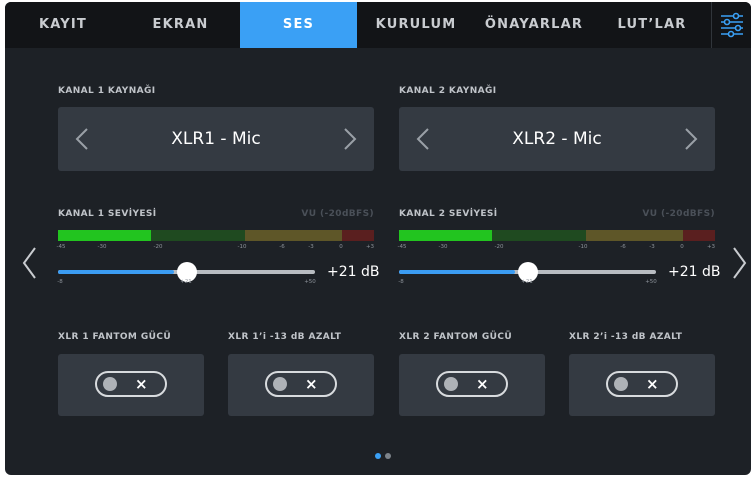  I want to click on xlr2-phantom-card: ×, so click(472, 385).